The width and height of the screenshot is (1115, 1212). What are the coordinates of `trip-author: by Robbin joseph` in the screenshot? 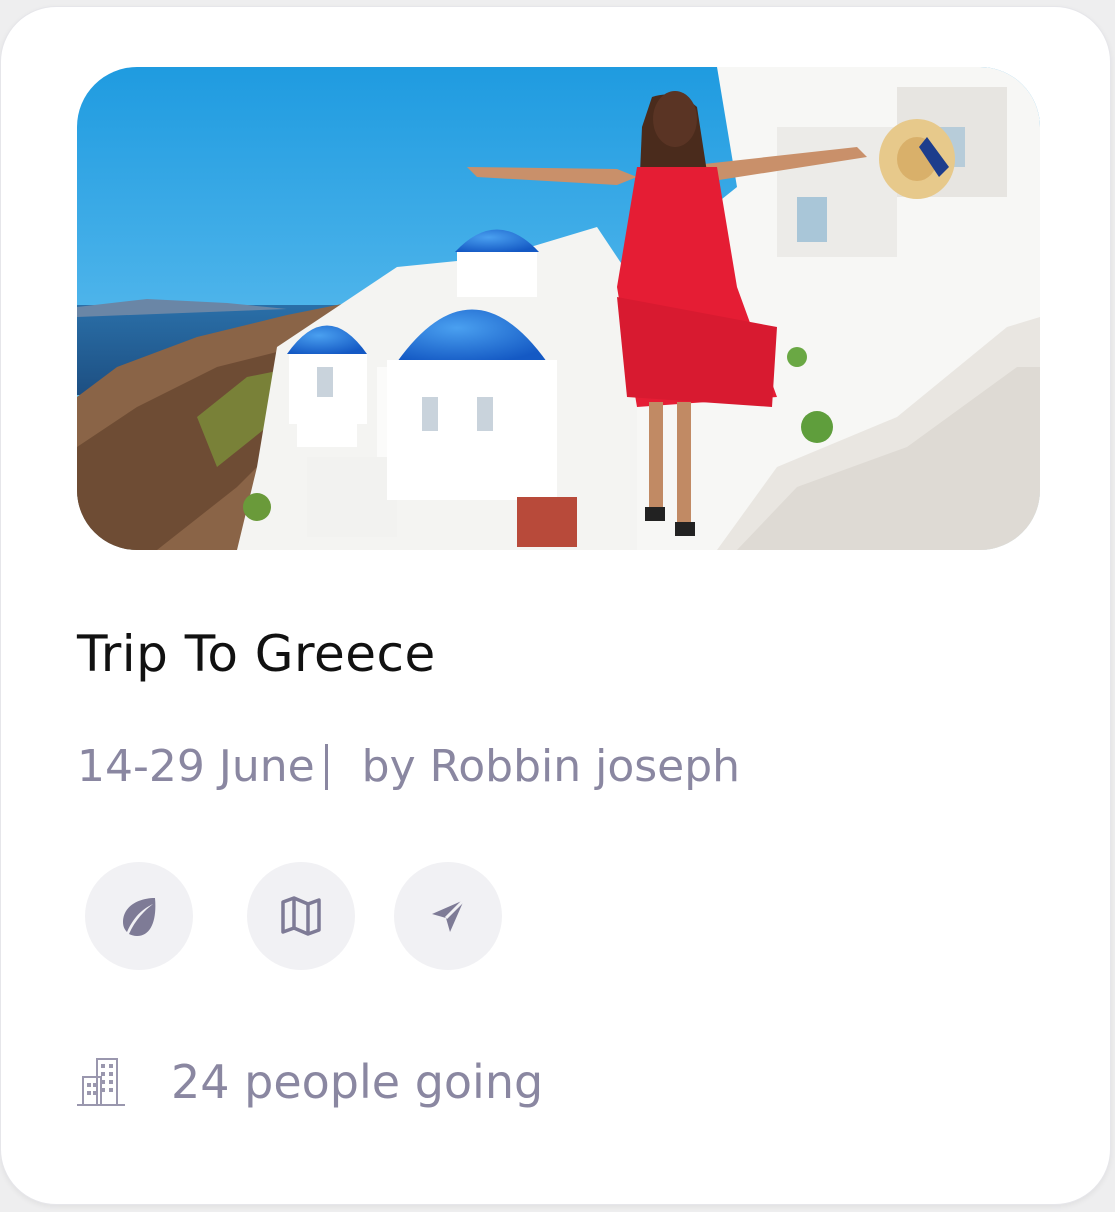 It's located at (551, 766).